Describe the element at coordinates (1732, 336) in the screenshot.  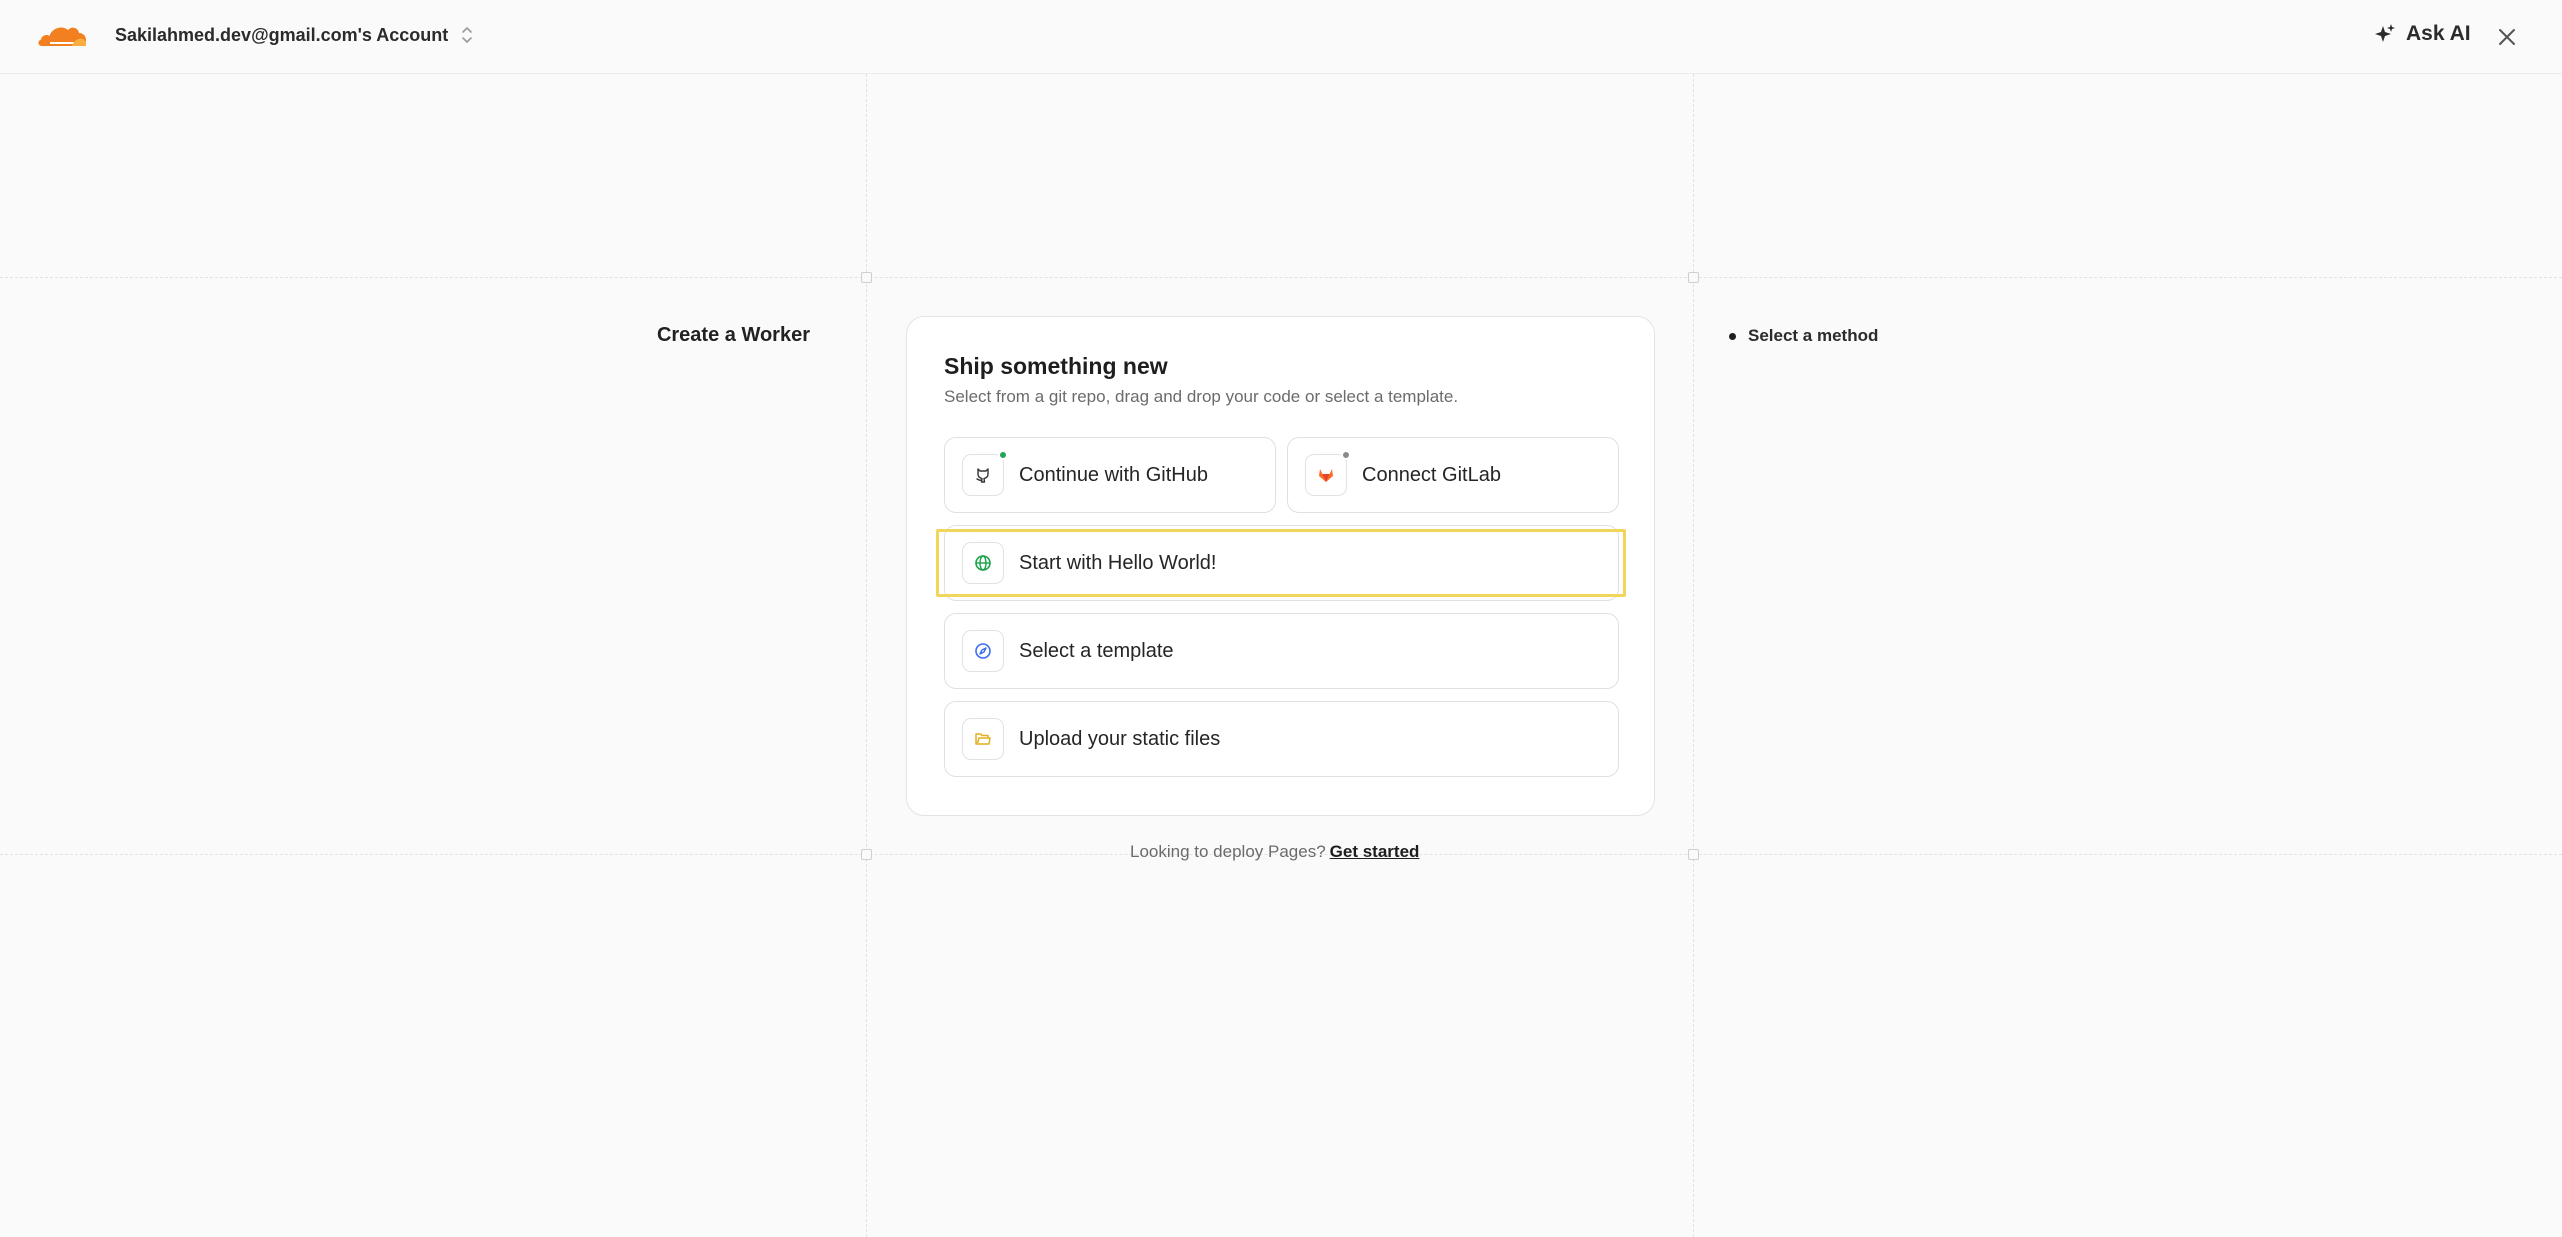
I see `step-bullet` at that location.